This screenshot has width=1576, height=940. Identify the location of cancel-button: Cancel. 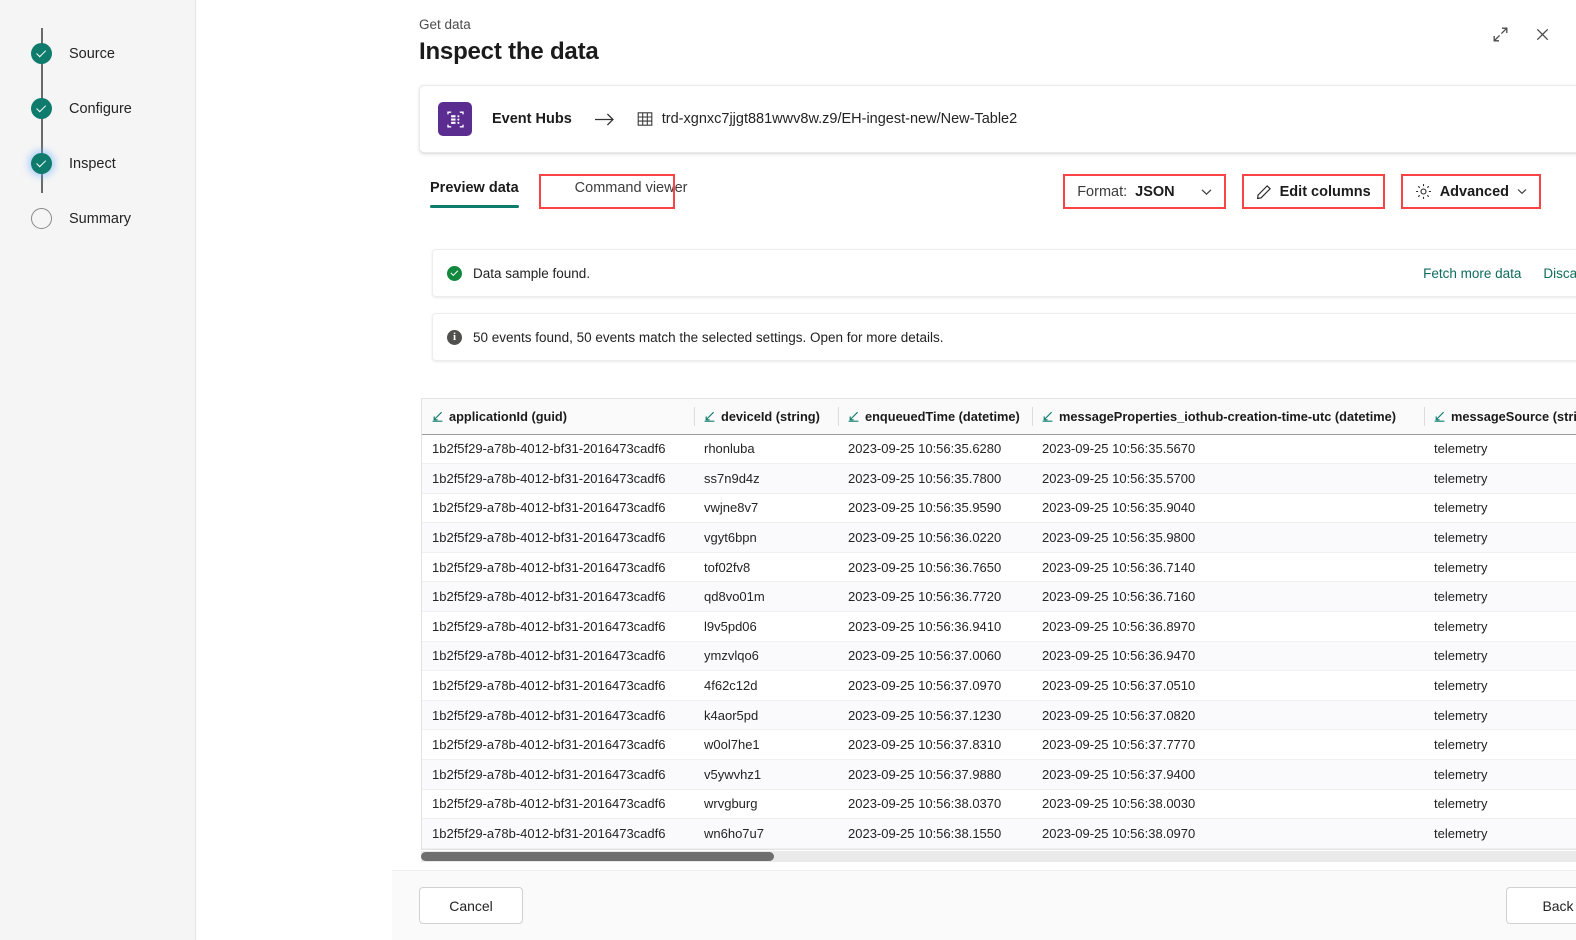
(471, 905).